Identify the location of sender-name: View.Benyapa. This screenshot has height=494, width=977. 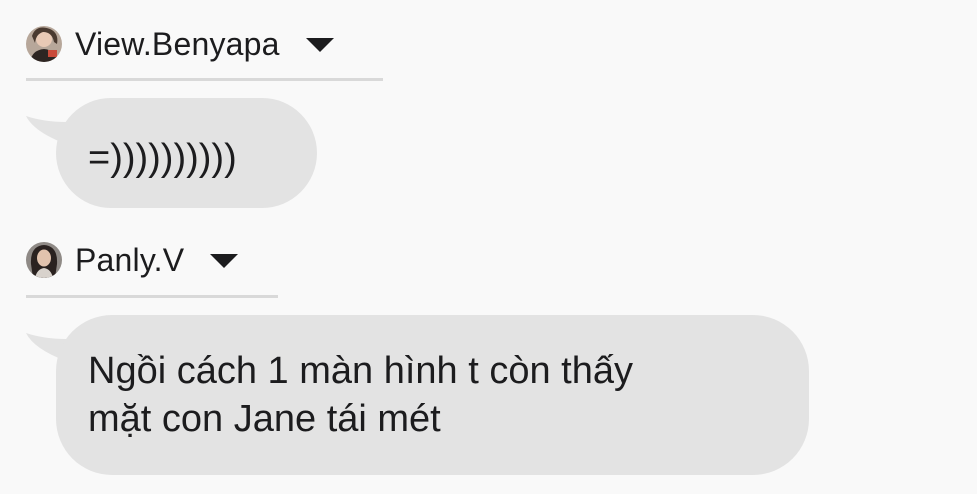
(177, 44).